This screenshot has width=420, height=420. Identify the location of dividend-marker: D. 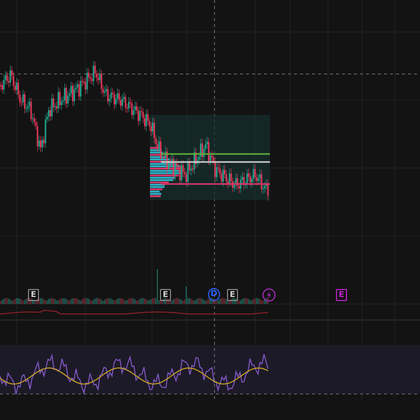
(214, 294).